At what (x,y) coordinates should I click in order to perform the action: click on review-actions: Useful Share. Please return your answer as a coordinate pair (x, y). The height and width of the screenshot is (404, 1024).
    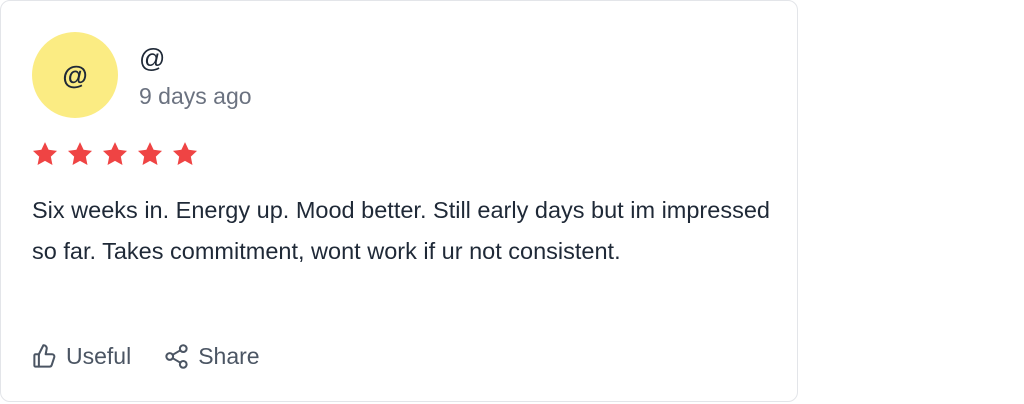
    Looking at the image, I should click on (145, 356).